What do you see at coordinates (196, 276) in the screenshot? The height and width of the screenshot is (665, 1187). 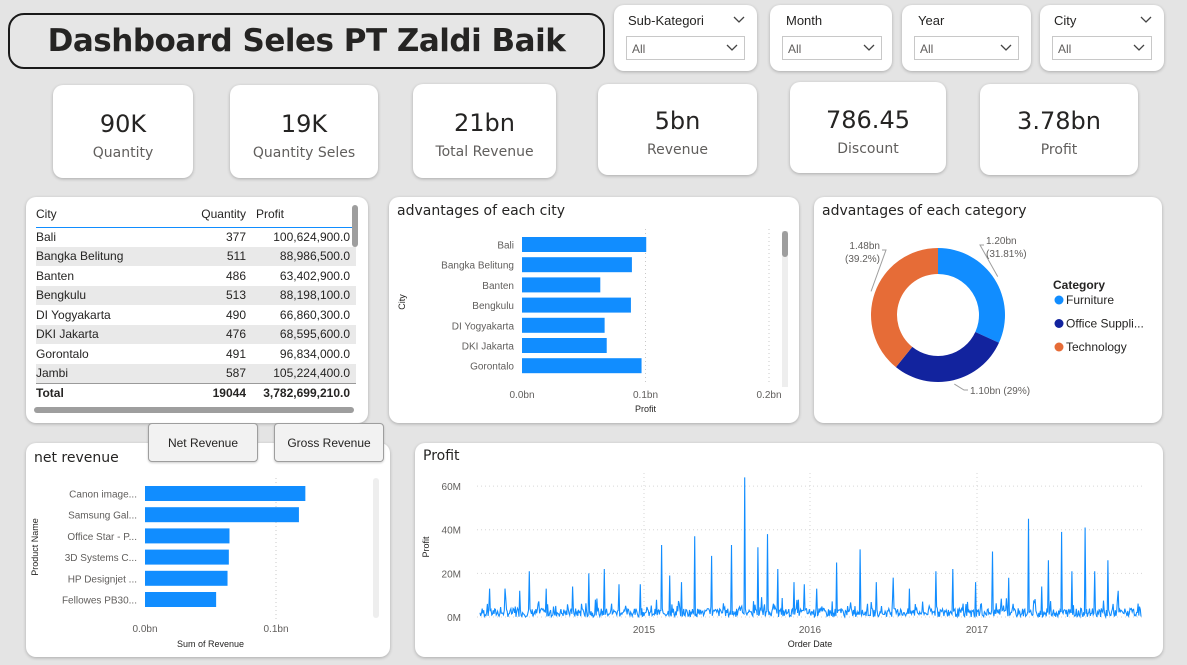 I see `table-row: Banten 486 63,402,900.0` at bounding box center [196, 276].